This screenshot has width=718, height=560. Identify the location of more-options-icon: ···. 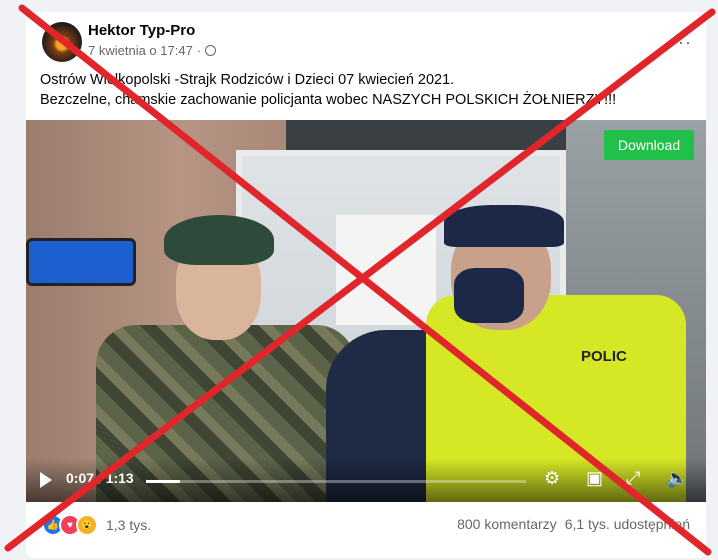
(681, 42).